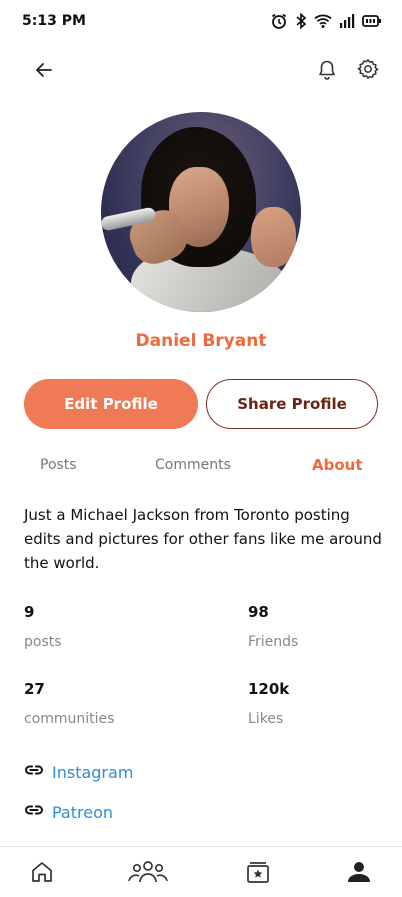 The height and width of the screenshot is (897, 402). I want to click on notifications-button, so click(327, 72).